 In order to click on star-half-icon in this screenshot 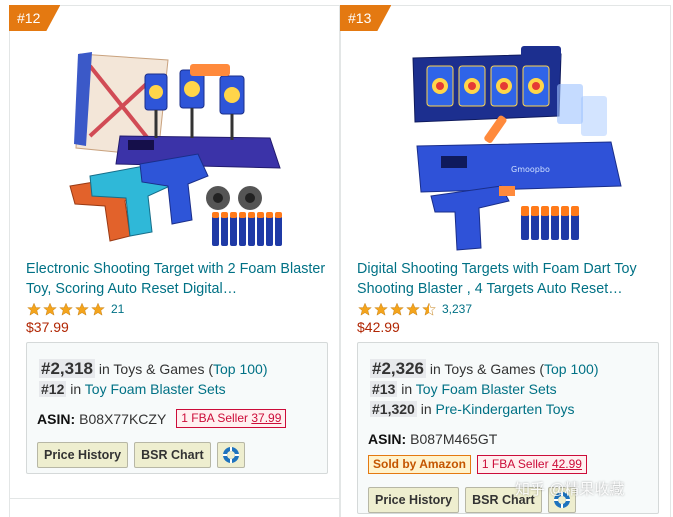, I will do `click(429, 309)`.